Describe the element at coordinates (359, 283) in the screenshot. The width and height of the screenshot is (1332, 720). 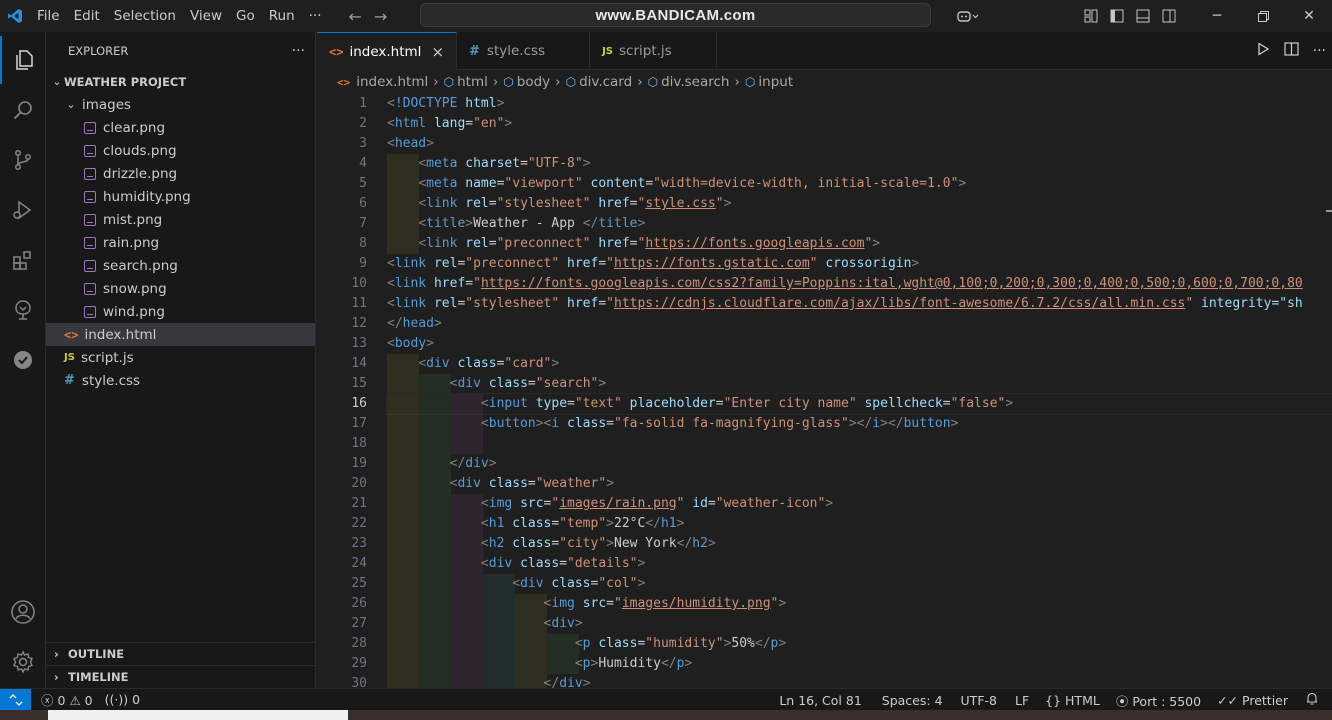
I see `line-number: 10` at that location.